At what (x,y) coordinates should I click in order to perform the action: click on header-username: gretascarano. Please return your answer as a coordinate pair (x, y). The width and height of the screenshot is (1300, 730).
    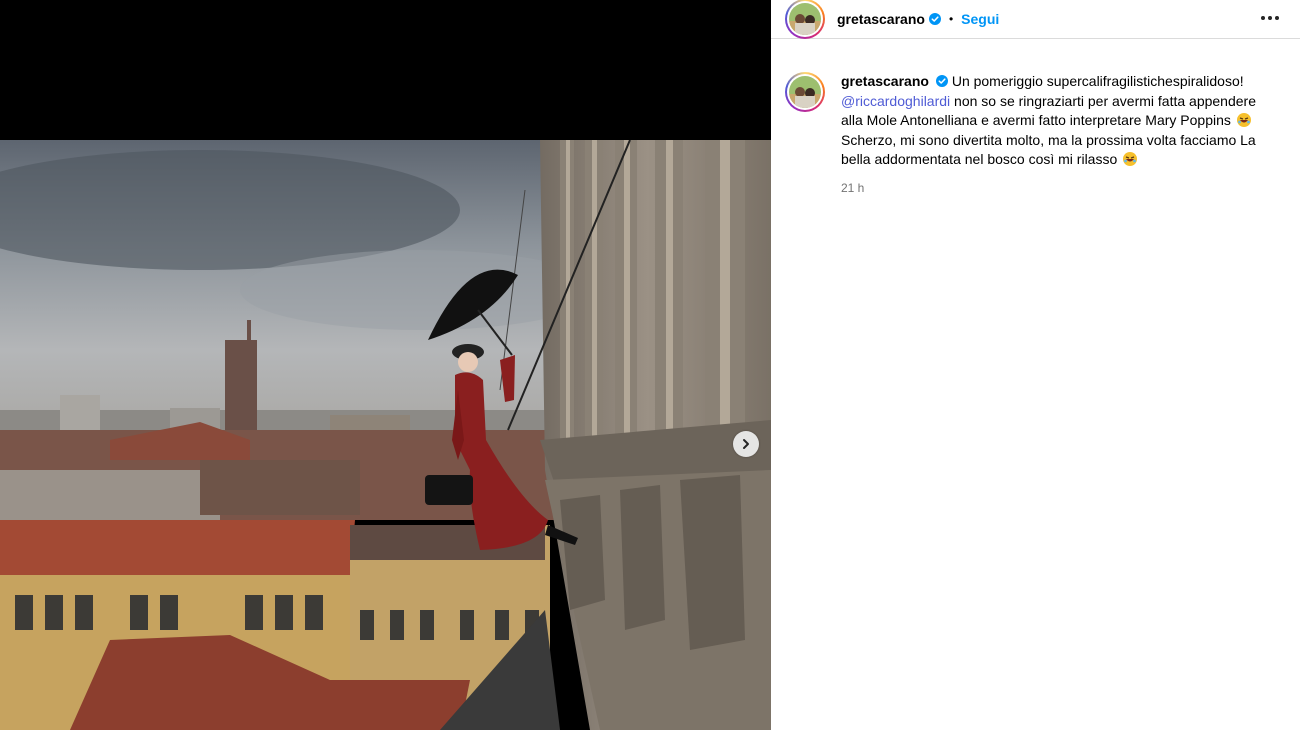
    Looking at the image, I should click on (881, 19).